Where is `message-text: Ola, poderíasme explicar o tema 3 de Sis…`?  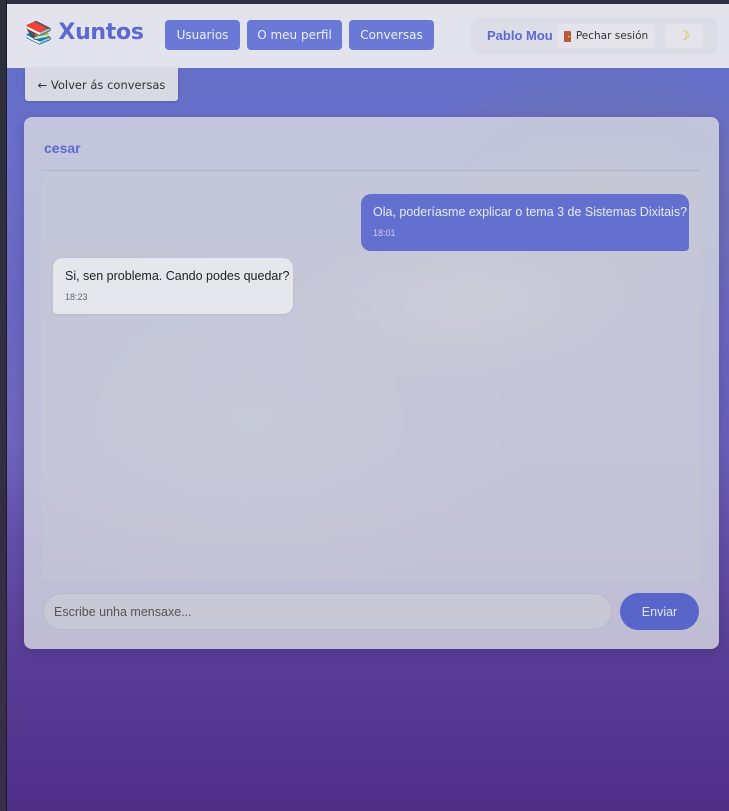 message-text: Ola, poderíasme explicar o tema 3 de Sis… is located at coordinates (530, 212).